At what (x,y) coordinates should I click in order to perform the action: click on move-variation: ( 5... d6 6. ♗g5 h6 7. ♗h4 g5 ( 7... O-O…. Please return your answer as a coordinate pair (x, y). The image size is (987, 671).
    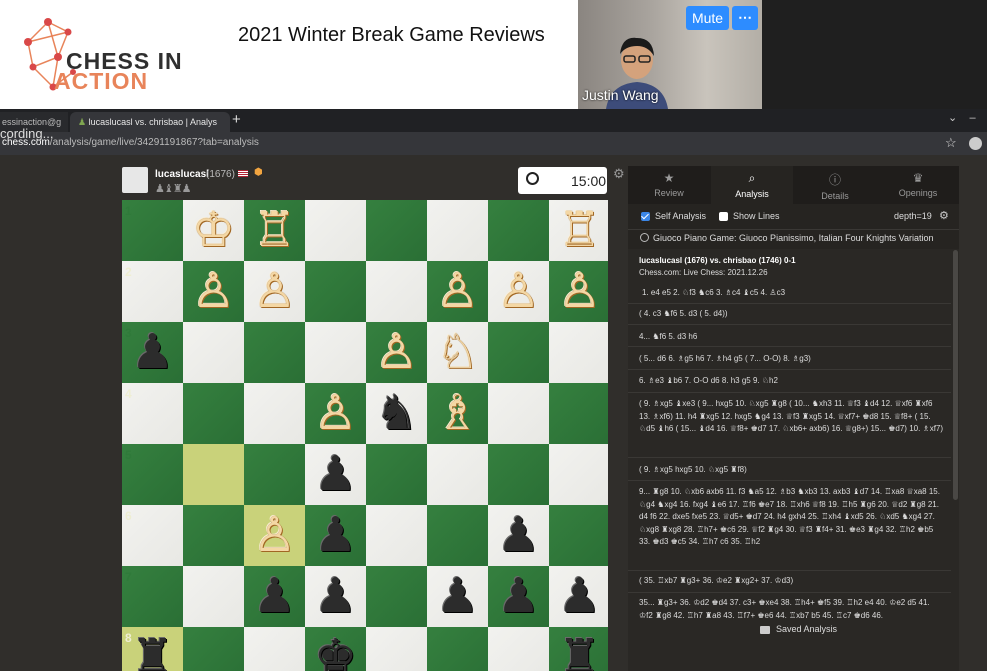
    Looking at the image, I should click on (791, 359).